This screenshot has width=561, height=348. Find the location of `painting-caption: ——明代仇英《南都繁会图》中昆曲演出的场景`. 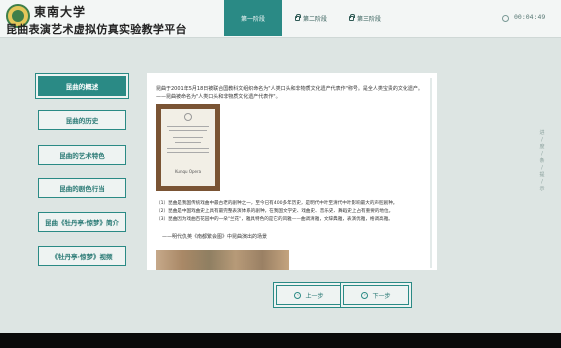

painting-caption: ——明代仇英《南都繁会图》中昆曲演出的场景 is located at coordinates (215, 237).